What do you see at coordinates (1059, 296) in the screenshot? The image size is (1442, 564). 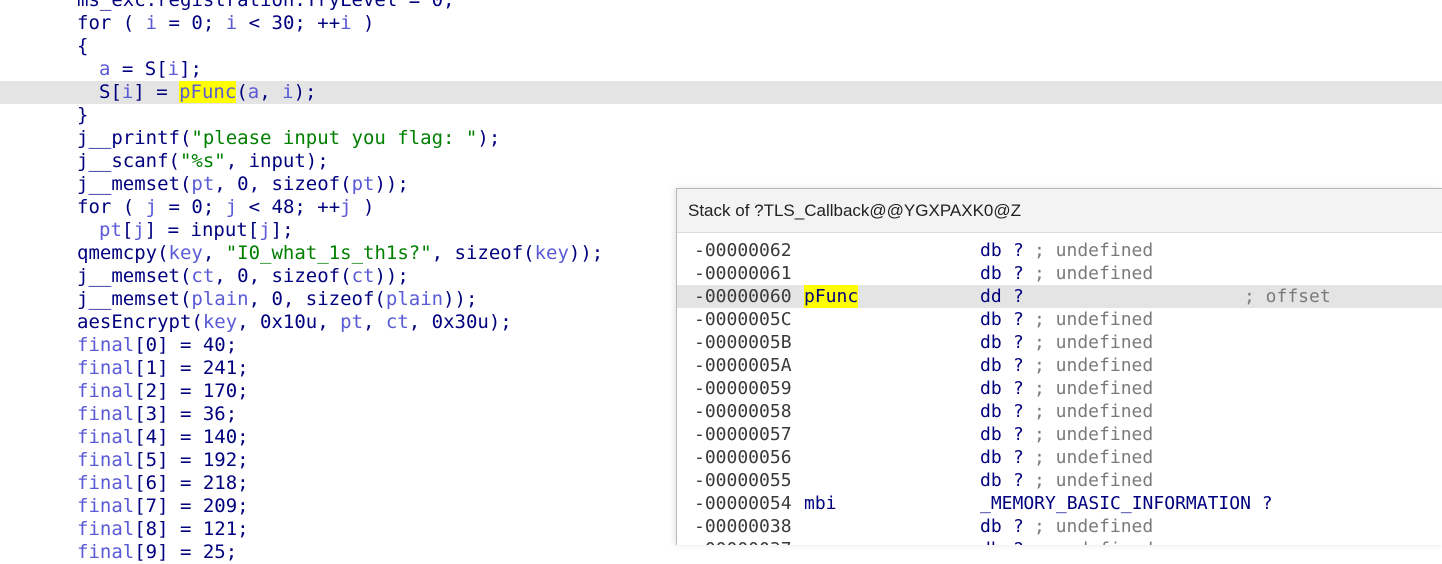 I see `stack-row: -00000060 pFunc dd? ; offset` at bounding box center [1059, 296].